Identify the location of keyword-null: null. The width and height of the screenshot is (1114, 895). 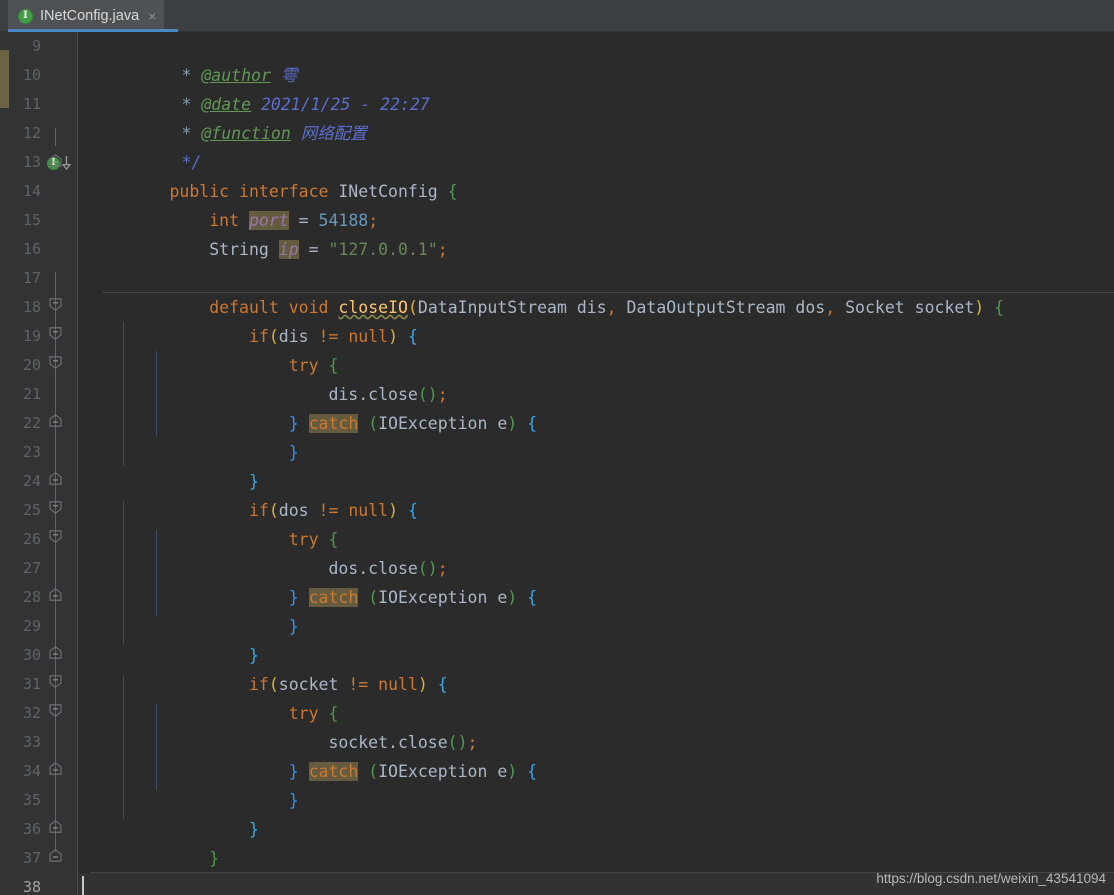
(368, 510).